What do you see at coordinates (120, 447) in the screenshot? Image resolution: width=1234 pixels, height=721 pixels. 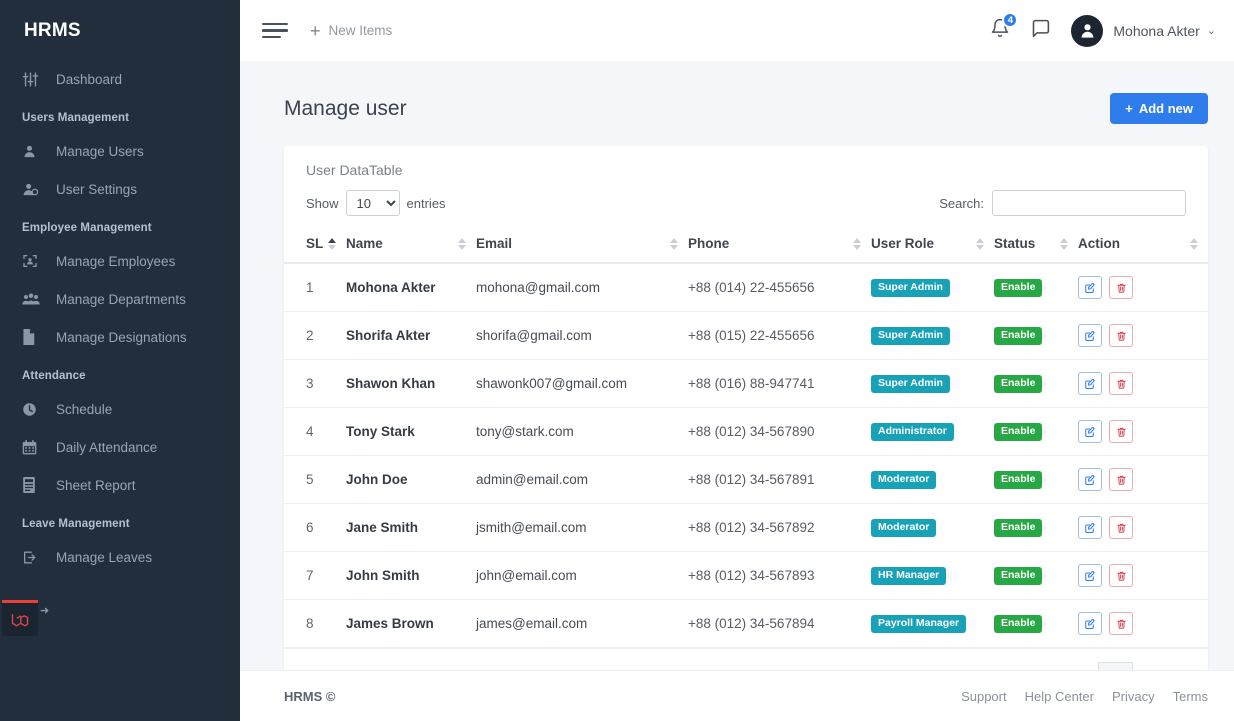 I see `sidebar-item-daily-attendance: Daily Attendance` at bounding box center [120, 447].